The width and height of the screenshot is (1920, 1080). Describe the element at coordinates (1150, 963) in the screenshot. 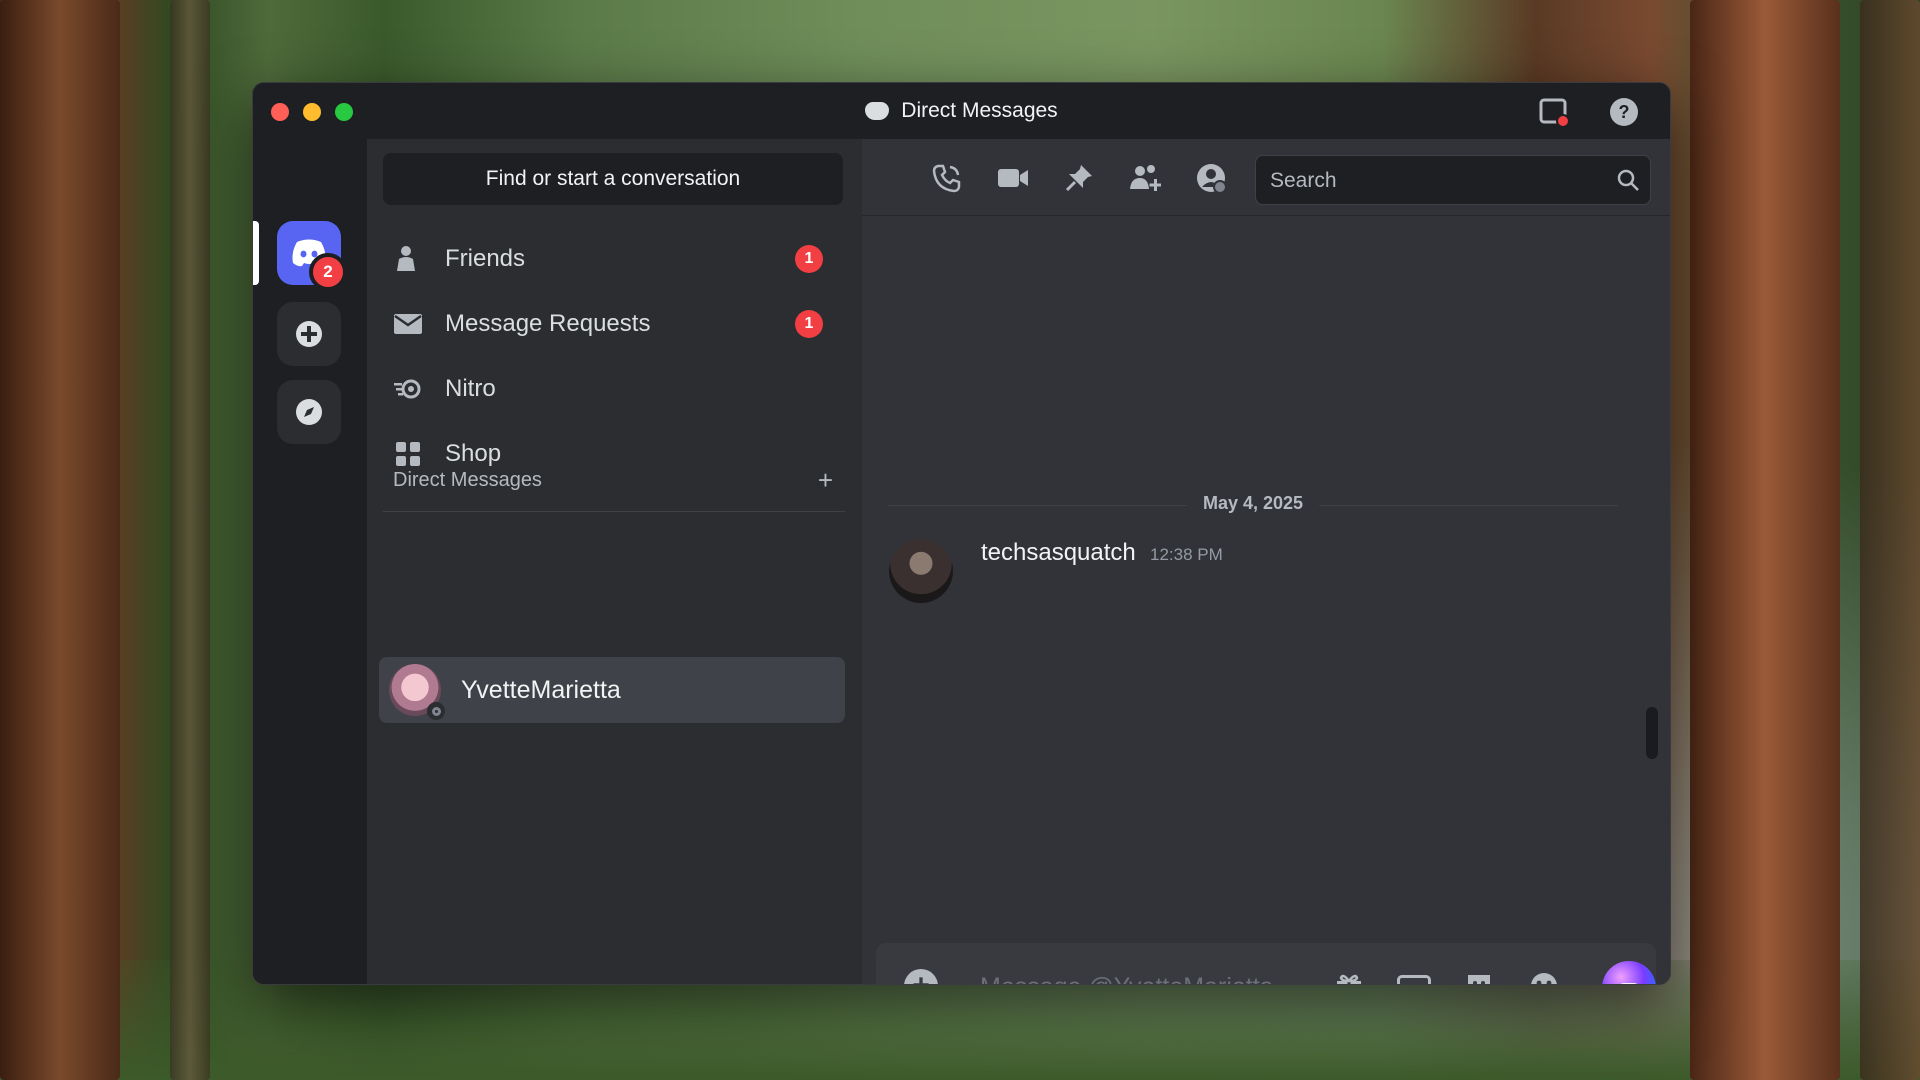

I see `message-input` at that location.